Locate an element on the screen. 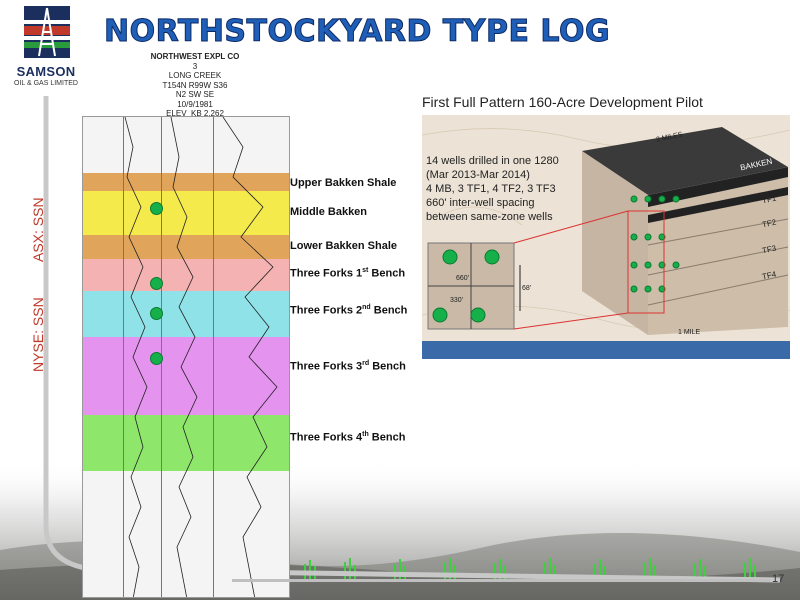 This screenshot has width=800, height=600. log-header-line: N2 SW SE is located at coordinates (195, 94).